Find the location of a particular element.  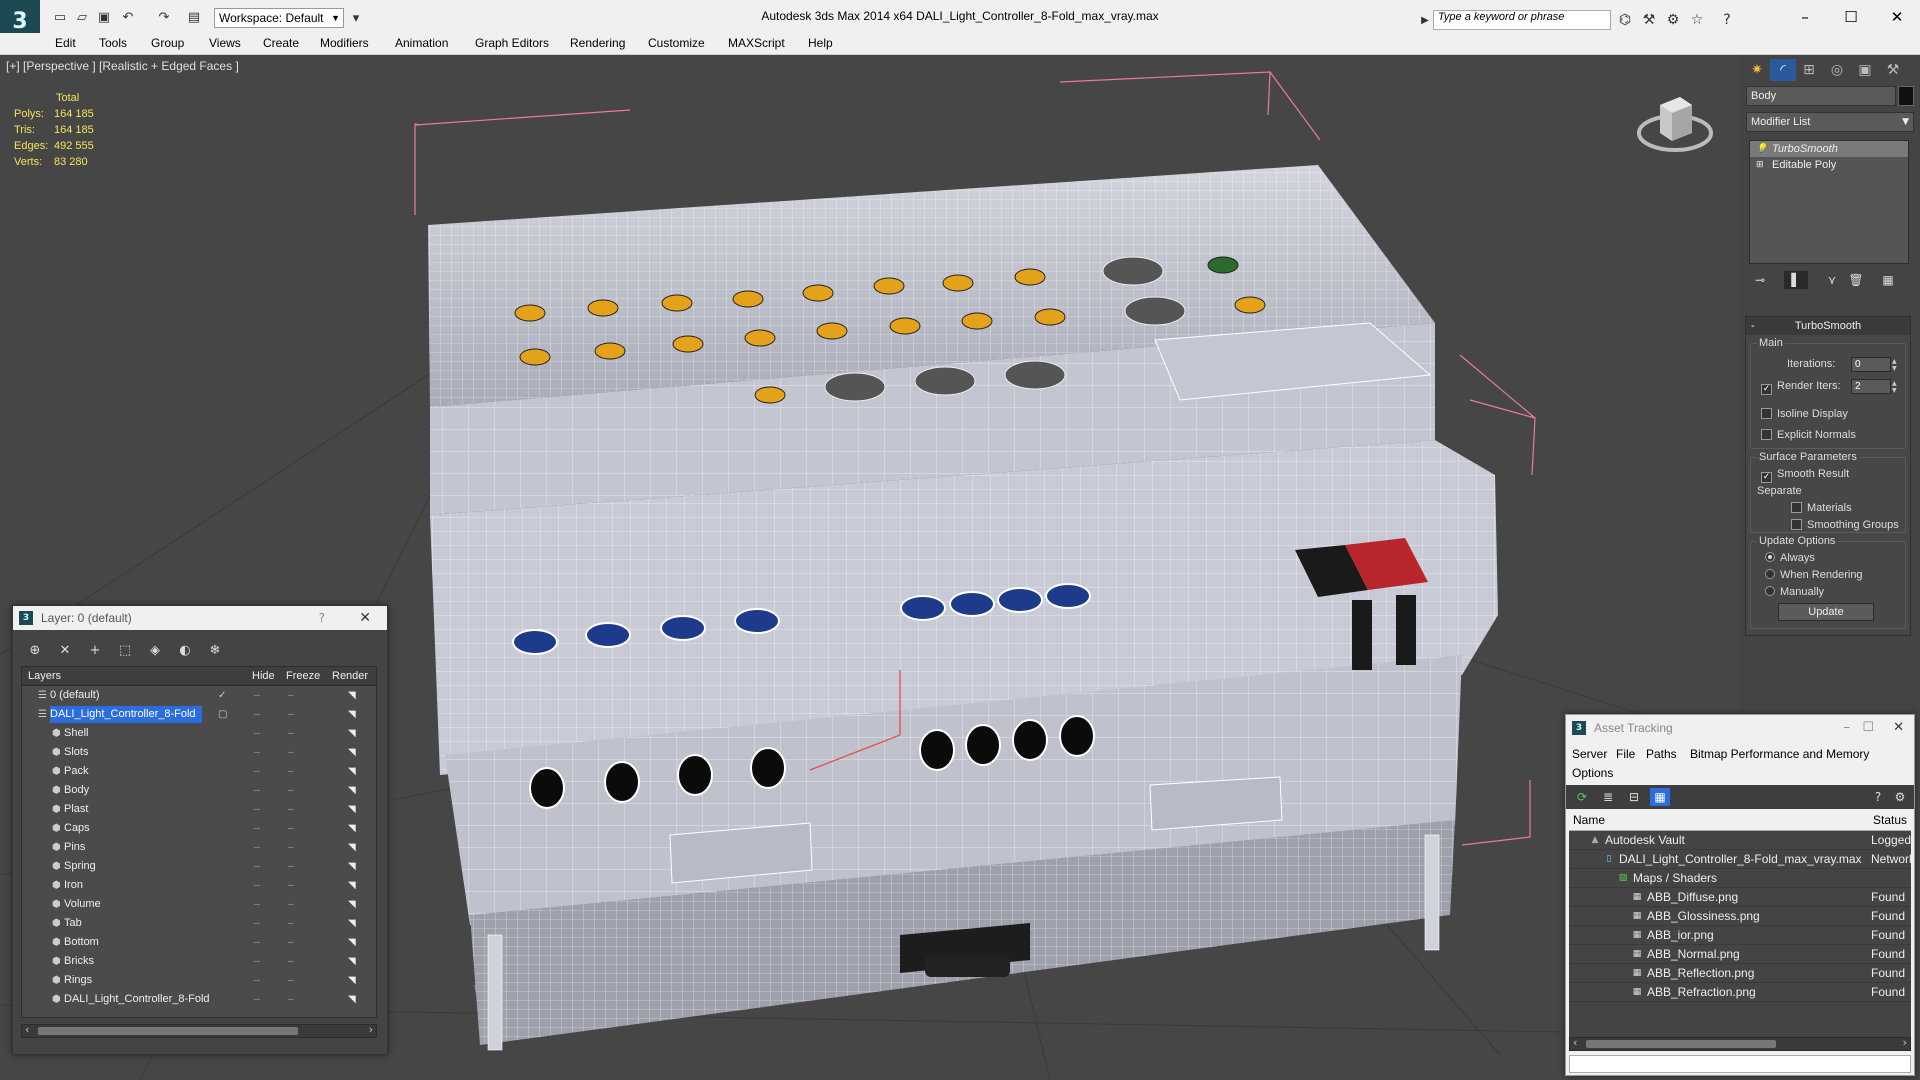

smoothing-groups-checkbox: Smoothing Groups is located at coordinates (1845, 525).